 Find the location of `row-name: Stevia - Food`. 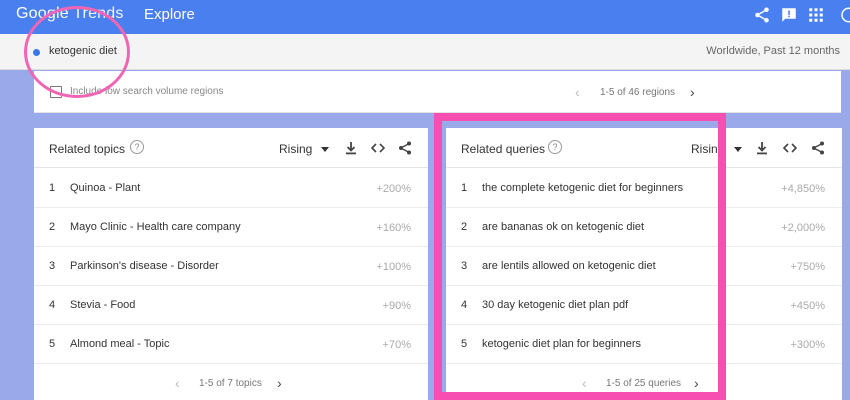

row-name: Stevia - Food is located at coordinates (102, 305).